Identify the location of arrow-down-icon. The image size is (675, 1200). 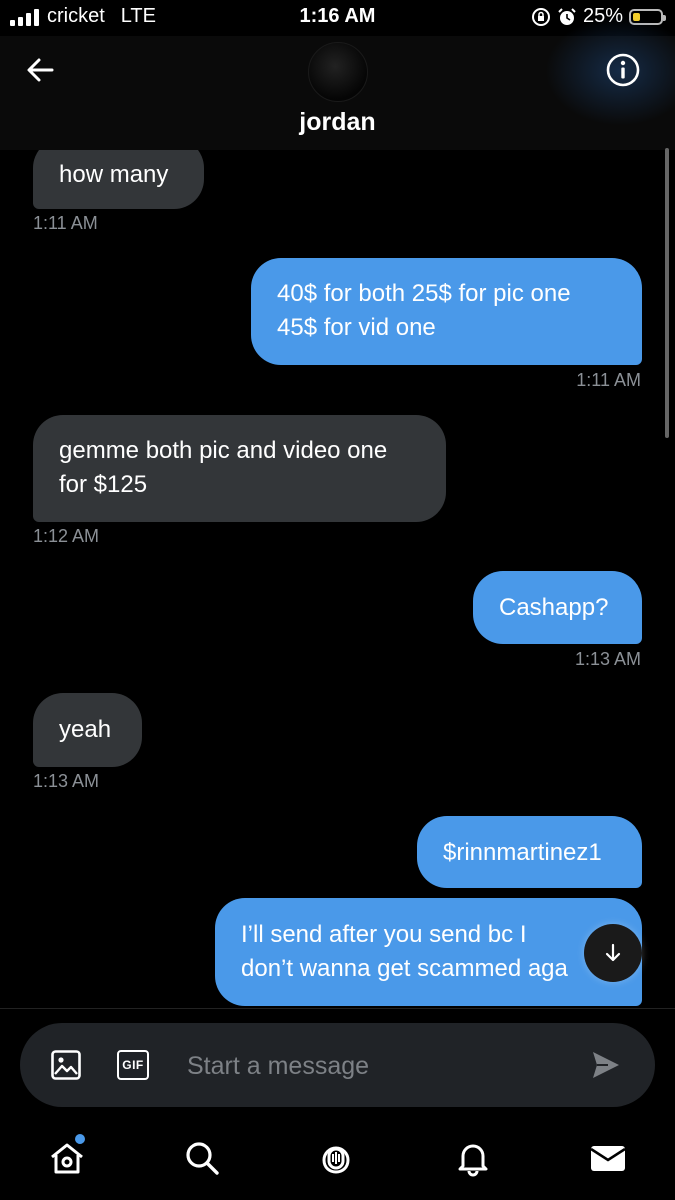
(613, 952).